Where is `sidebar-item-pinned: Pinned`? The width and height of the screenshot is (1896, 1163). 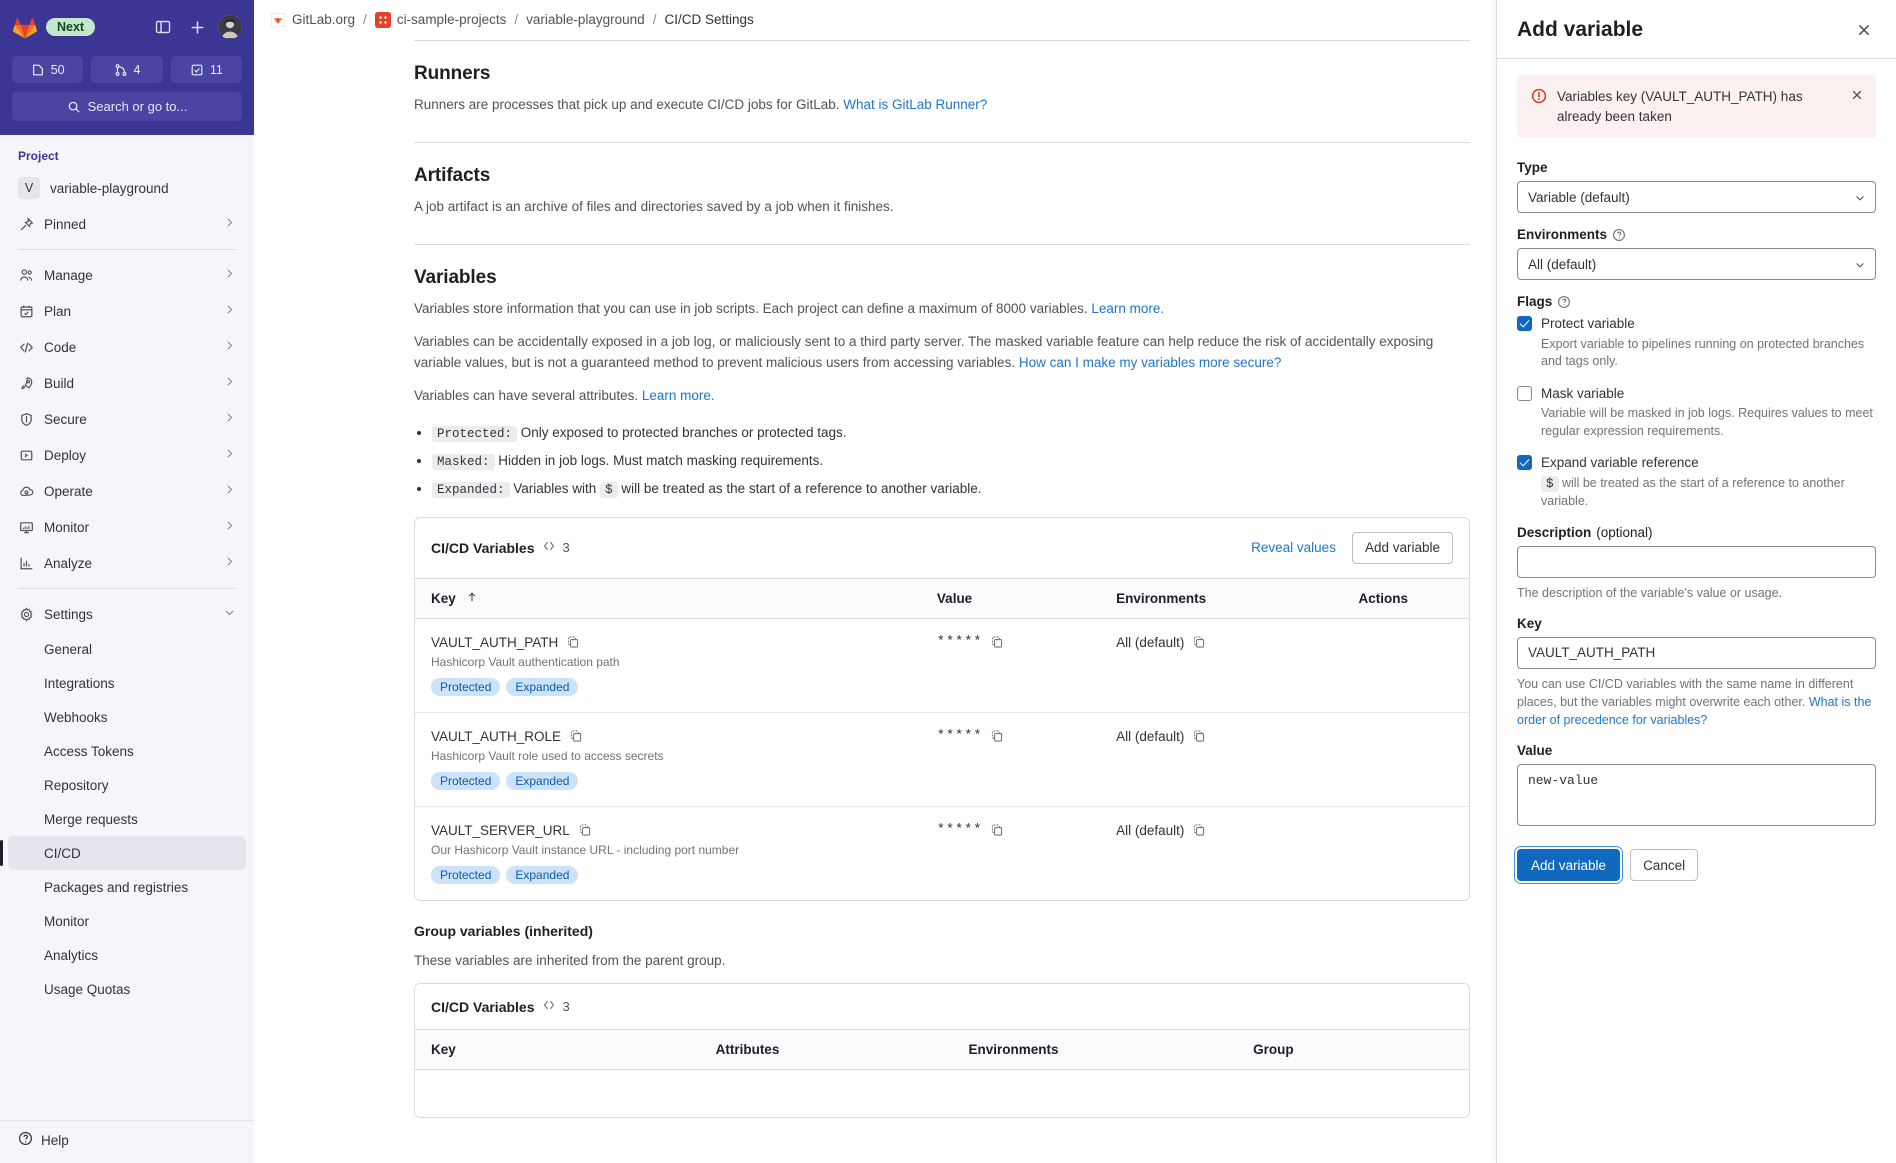 sidebar-item-pinned: Pinned is located at coordinates (127, 224).